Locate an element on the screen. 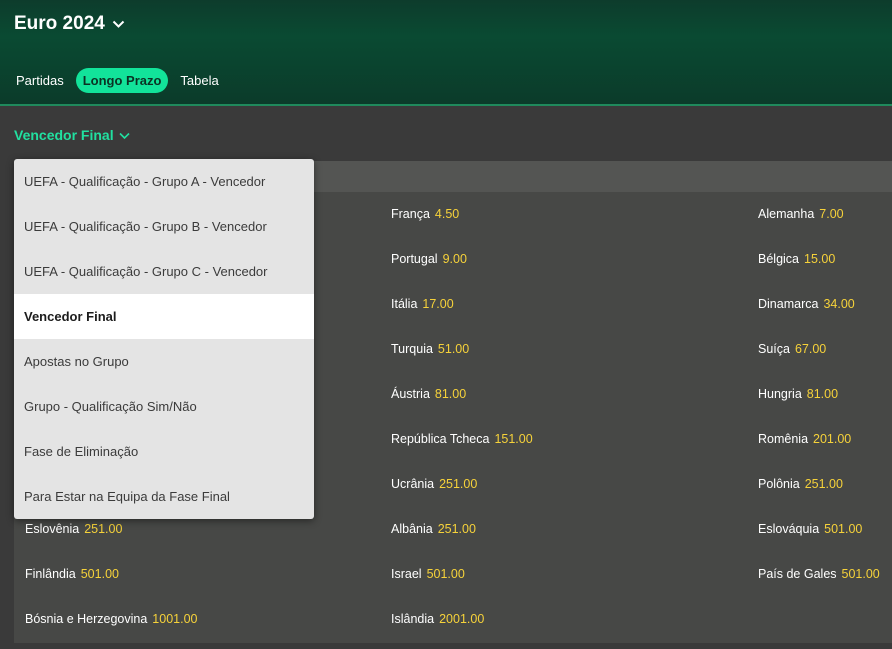  market-title: Vencedor Final is located at coordinates (64, 135).